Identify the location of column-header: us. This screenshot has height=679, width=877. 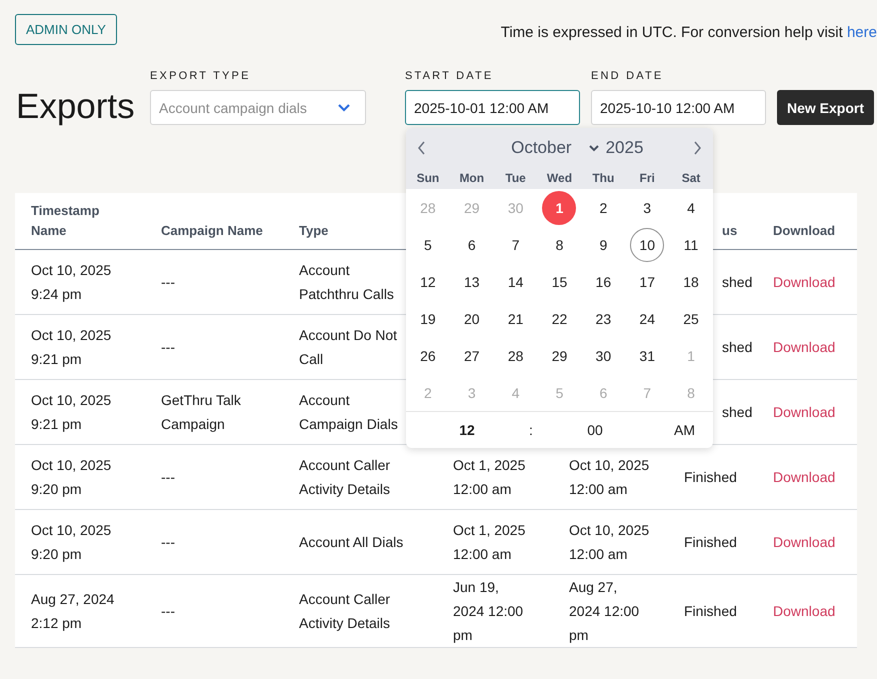
(730, 231).